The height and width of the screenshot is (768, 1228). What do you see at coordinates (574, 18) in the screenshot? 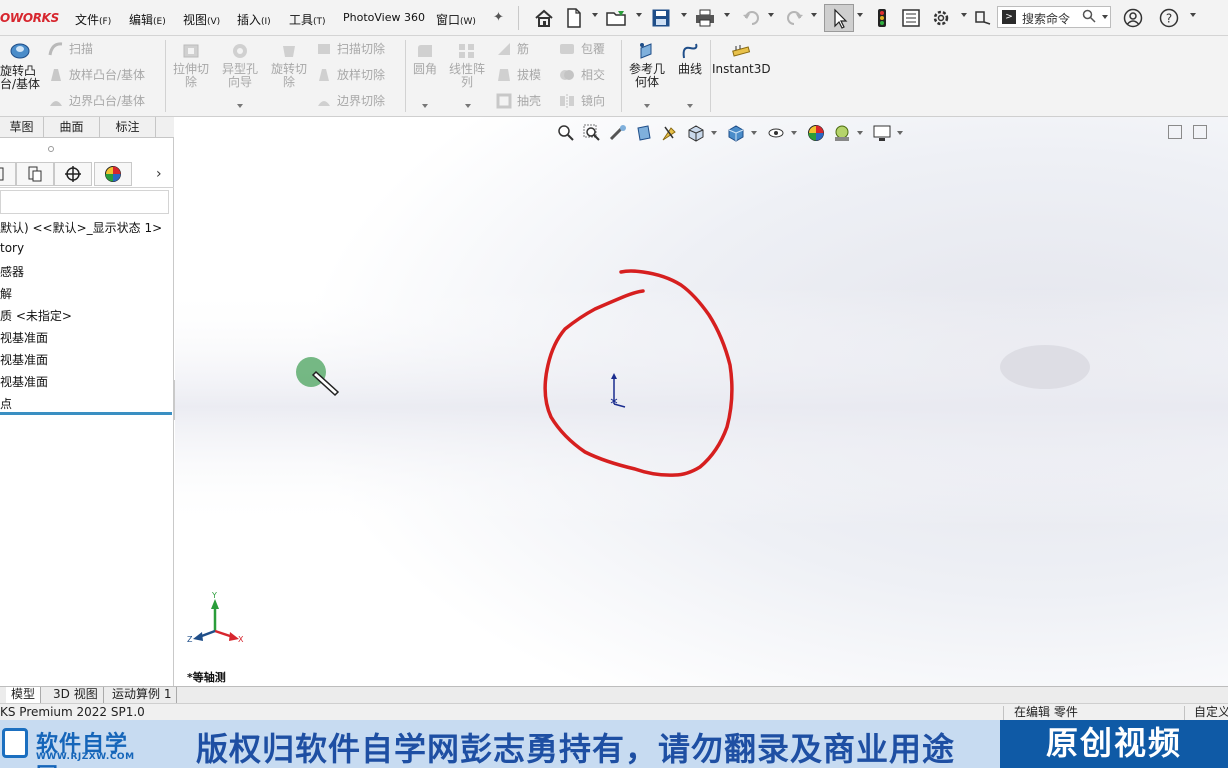
I see `new-document-icon` at bounding box center [574, 18].